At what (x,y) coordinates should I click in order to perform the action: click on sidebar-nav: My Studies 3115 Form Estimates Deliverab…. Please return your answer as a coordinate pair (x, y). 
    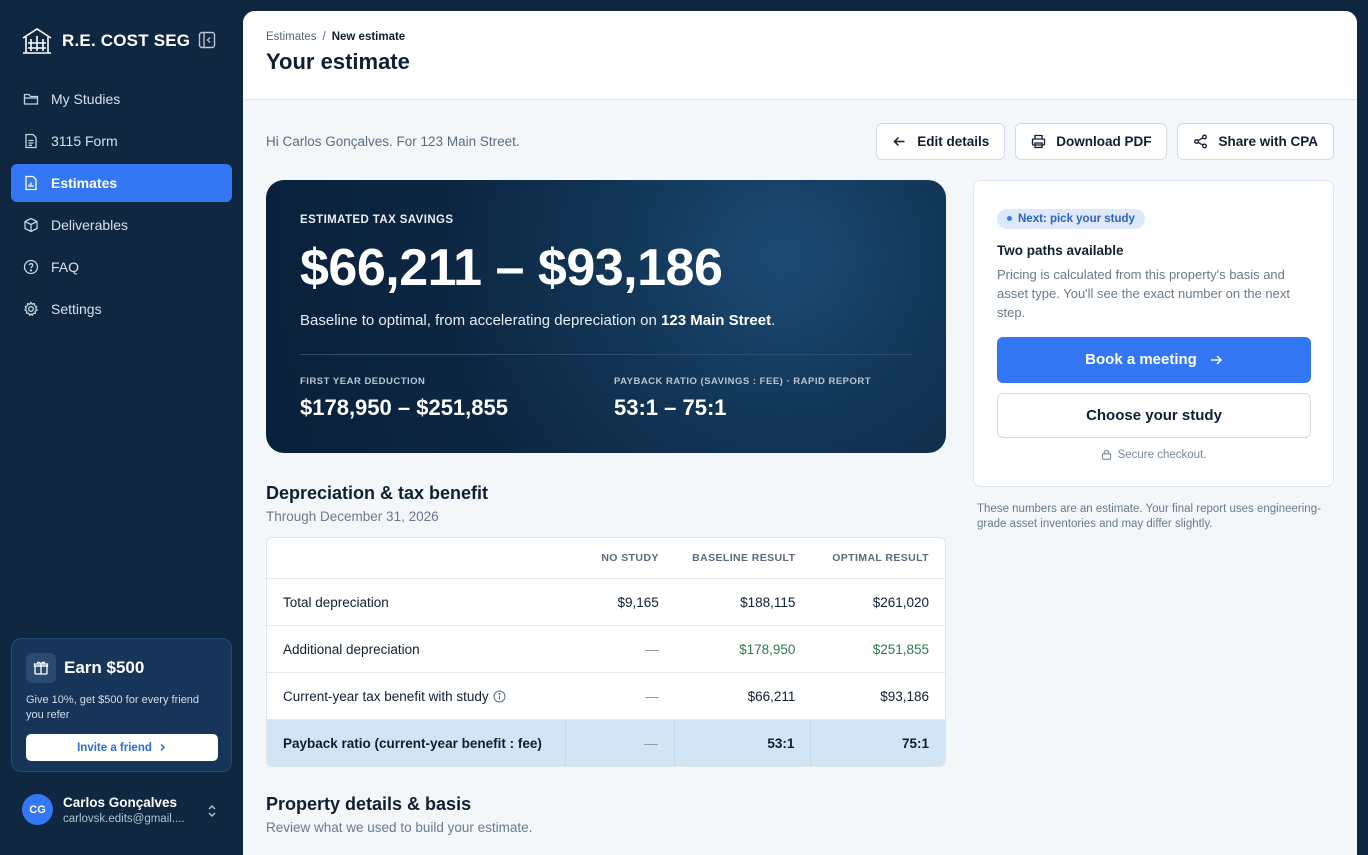
    Looking at the image, I should click on (121, 206).